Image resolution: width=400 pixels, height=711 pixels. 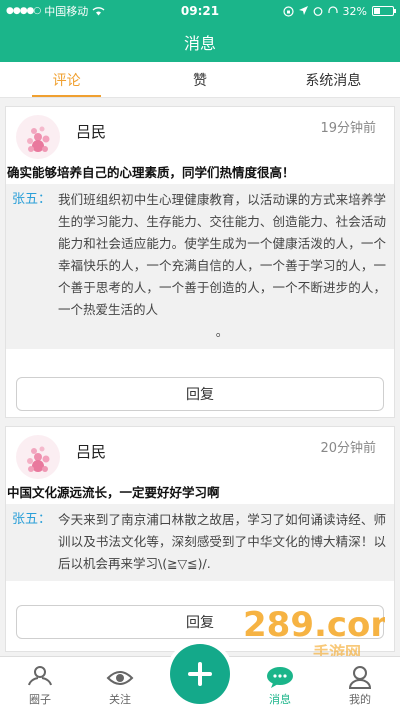 I want to click on location-icon, so click(x=303, y=10).